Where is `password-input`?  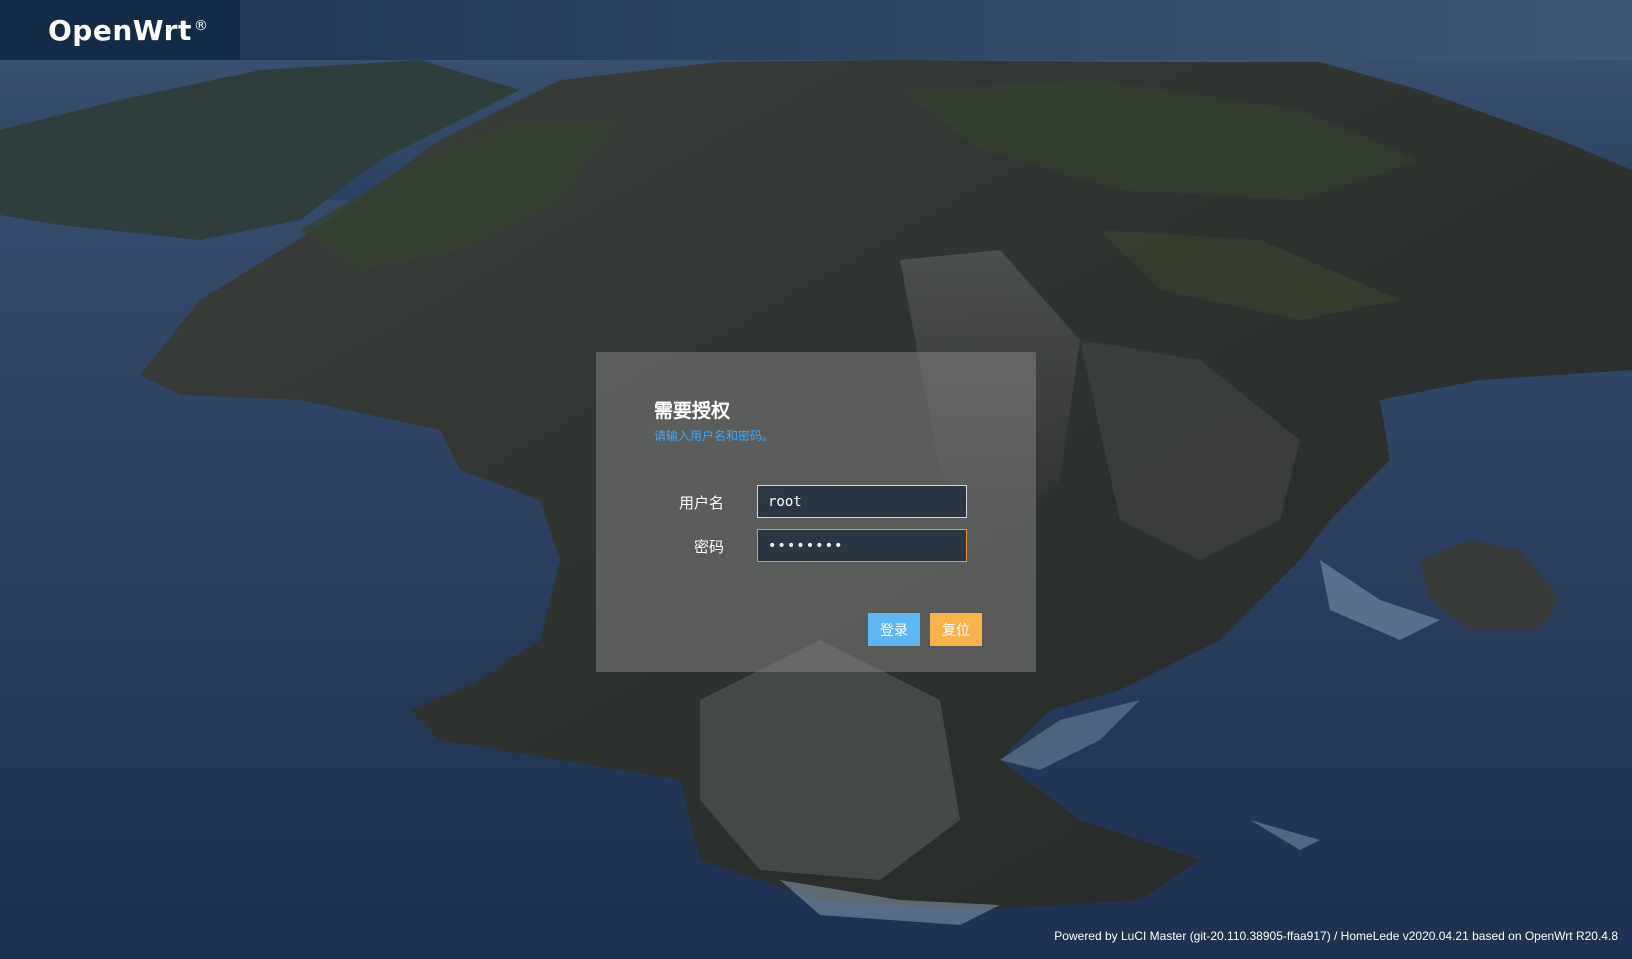
password-input is located at coordinates (862, 545).